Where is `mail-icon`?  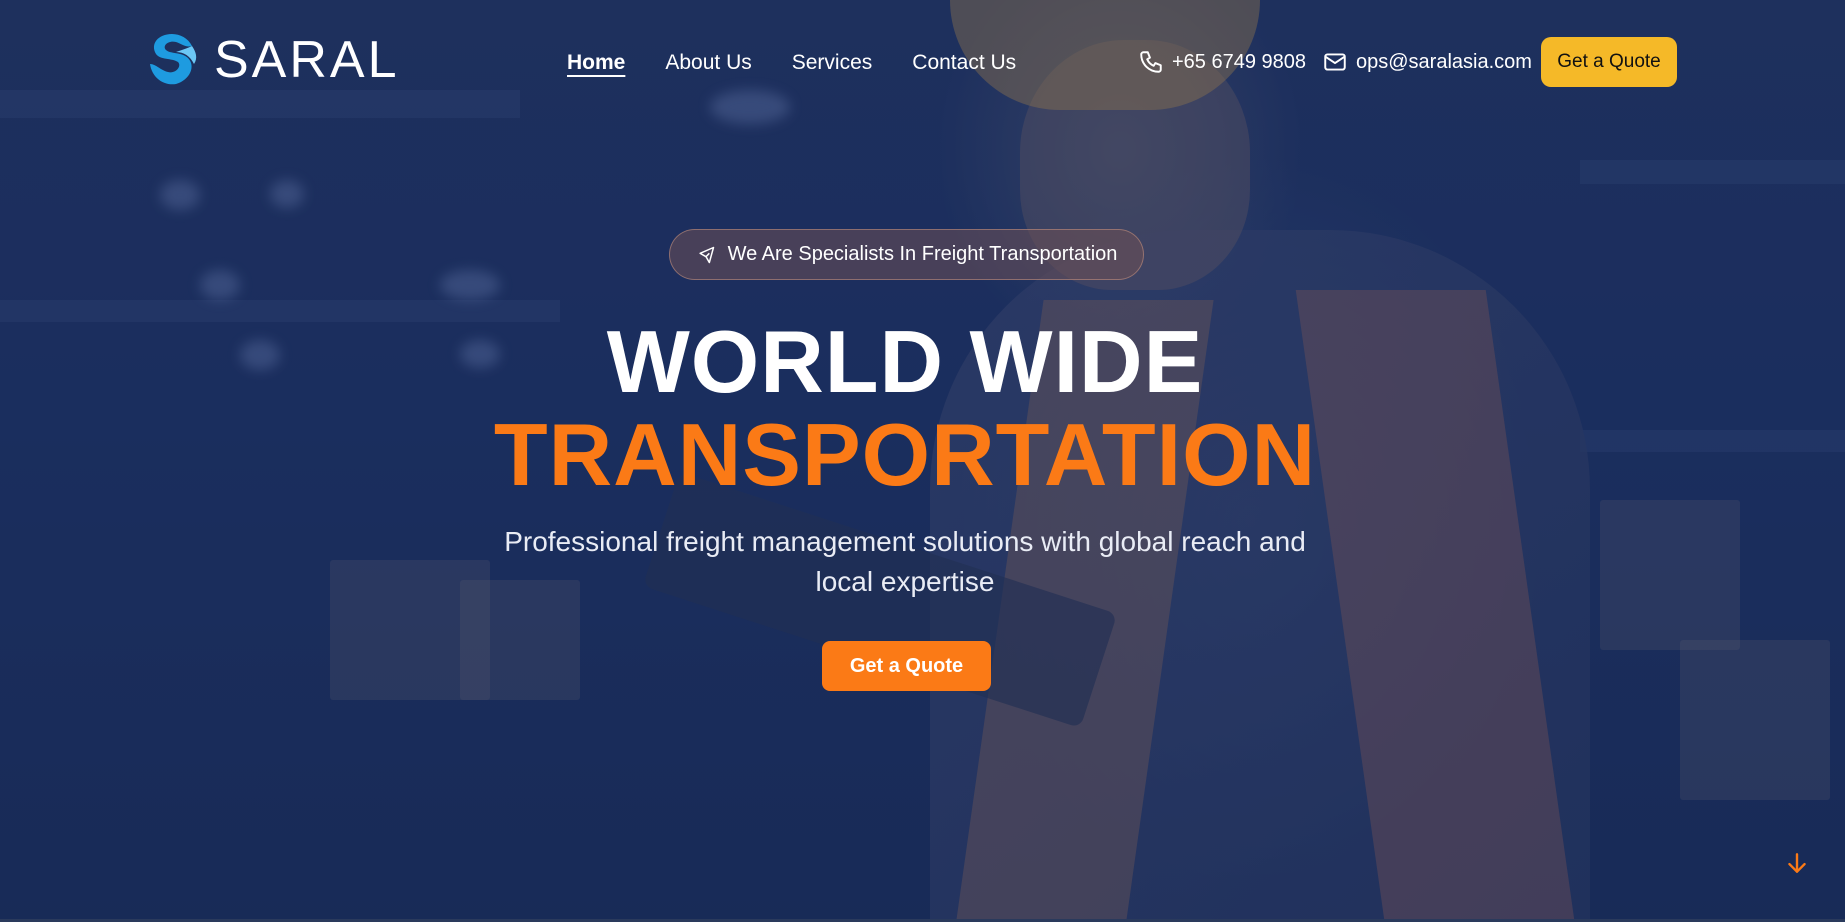 mail-icon is located at coordinates (1335, 62).